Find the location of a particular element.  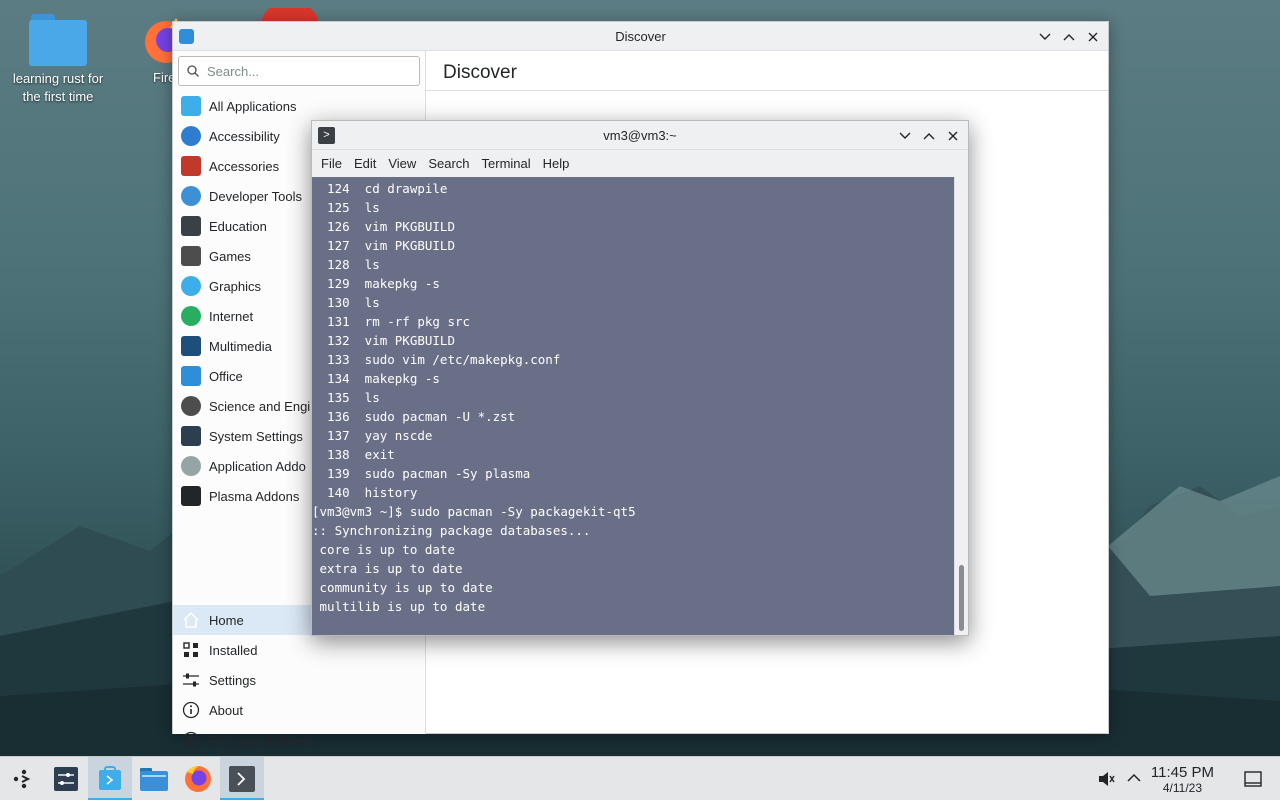

toolbox-icon is located at coordinates (191, 166).